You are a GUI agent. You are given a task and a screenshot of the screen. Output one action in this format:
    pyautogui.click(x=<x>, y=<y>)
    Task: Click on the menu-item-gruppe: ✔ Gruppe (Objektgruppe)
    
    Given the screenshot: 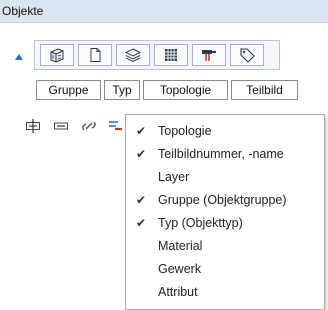 What is the action you would take?
    pyautogui.click(x=225, y=200)
    